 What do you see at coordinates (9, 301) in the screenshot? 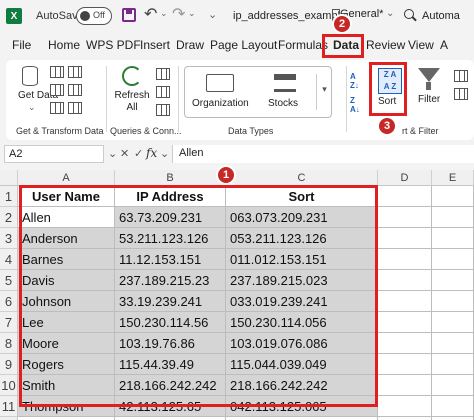
I see `row-header-6: 6` at bounding box center [9, 301].